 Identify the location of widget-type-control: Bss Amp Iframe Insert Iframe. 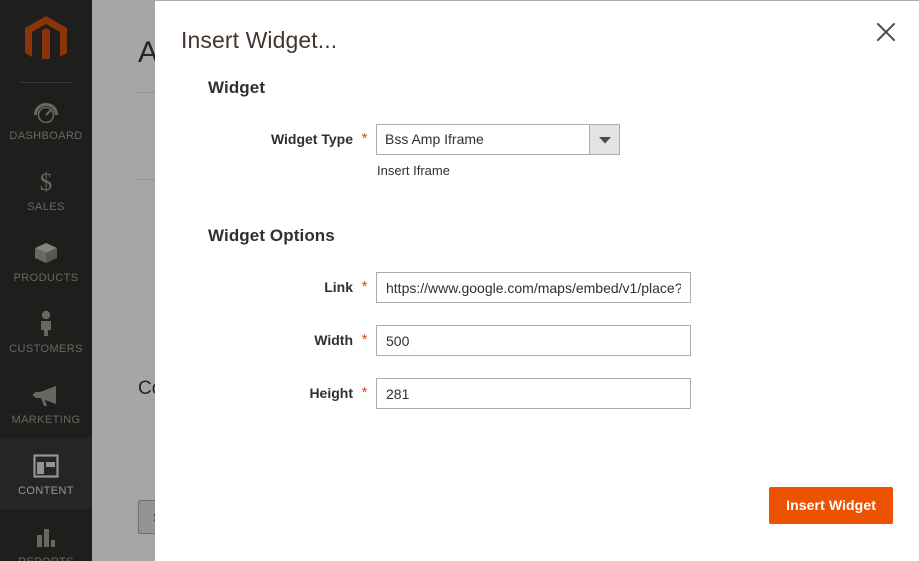
(498, 151).